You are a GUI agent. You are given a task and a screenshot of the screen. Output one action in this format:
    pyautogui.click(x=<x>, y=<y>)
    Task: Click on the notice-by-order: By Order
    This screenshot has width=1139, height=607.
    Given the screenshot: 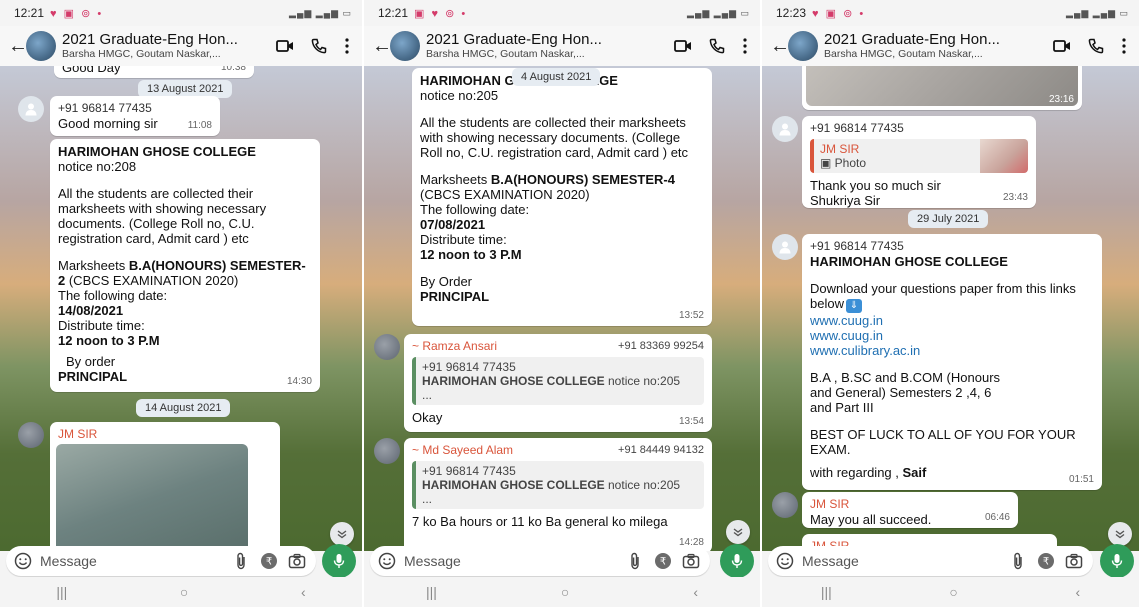 What is the action you would take?
    pyautogui.click(x=446, y=281)
    